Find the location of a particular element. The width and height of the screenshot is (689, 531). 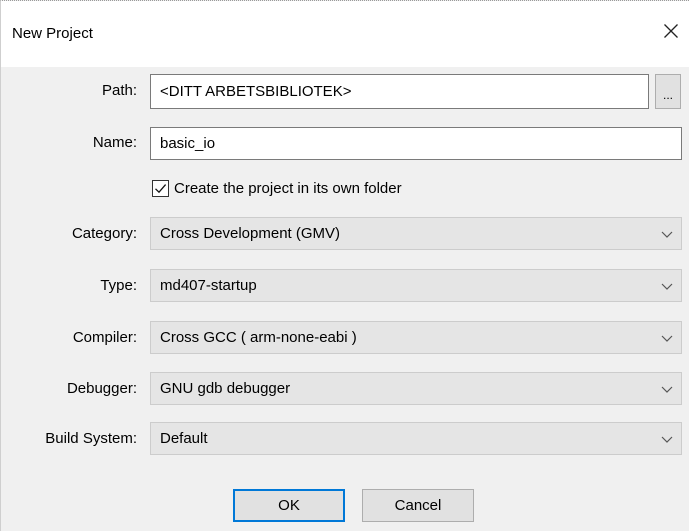

cancel-label: Cancel is located at coordinates (418, 505).